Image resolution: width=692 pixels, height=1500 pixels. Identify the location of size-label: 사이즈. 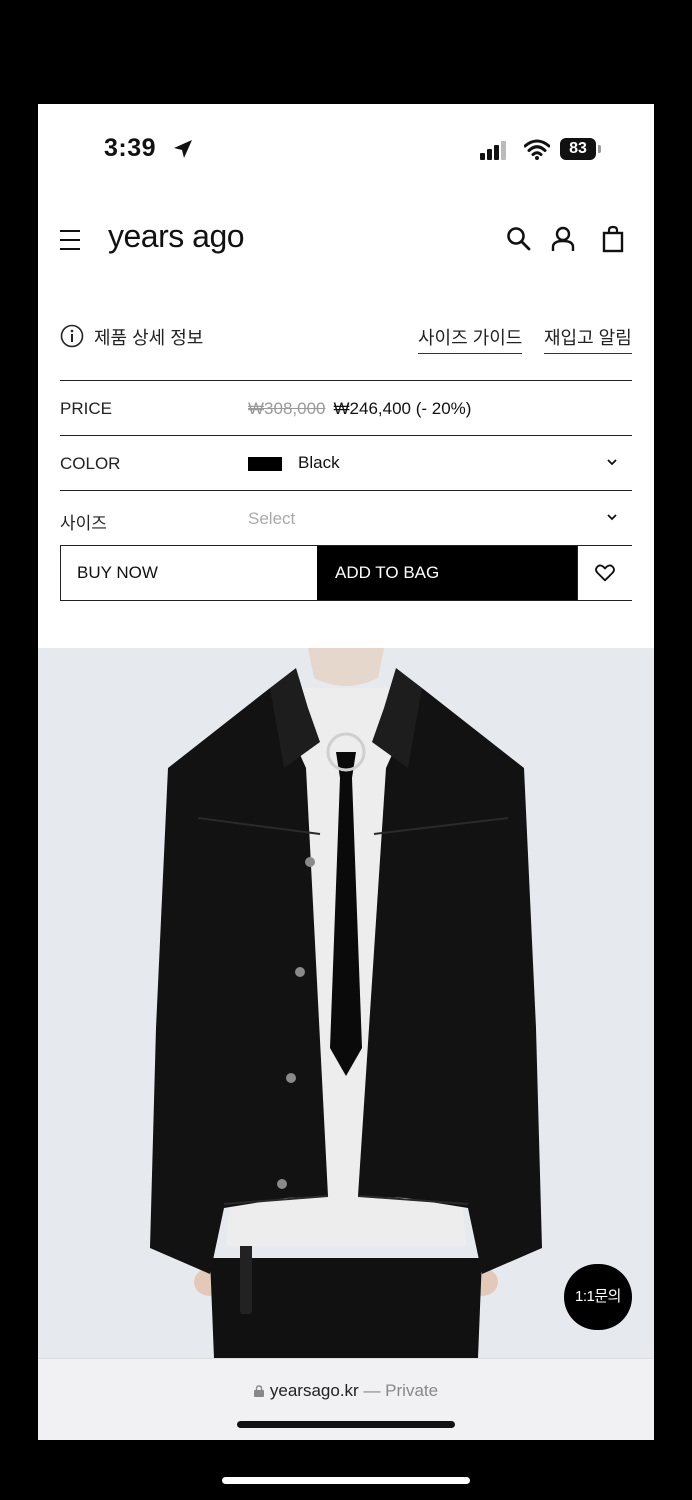
(83, 523).